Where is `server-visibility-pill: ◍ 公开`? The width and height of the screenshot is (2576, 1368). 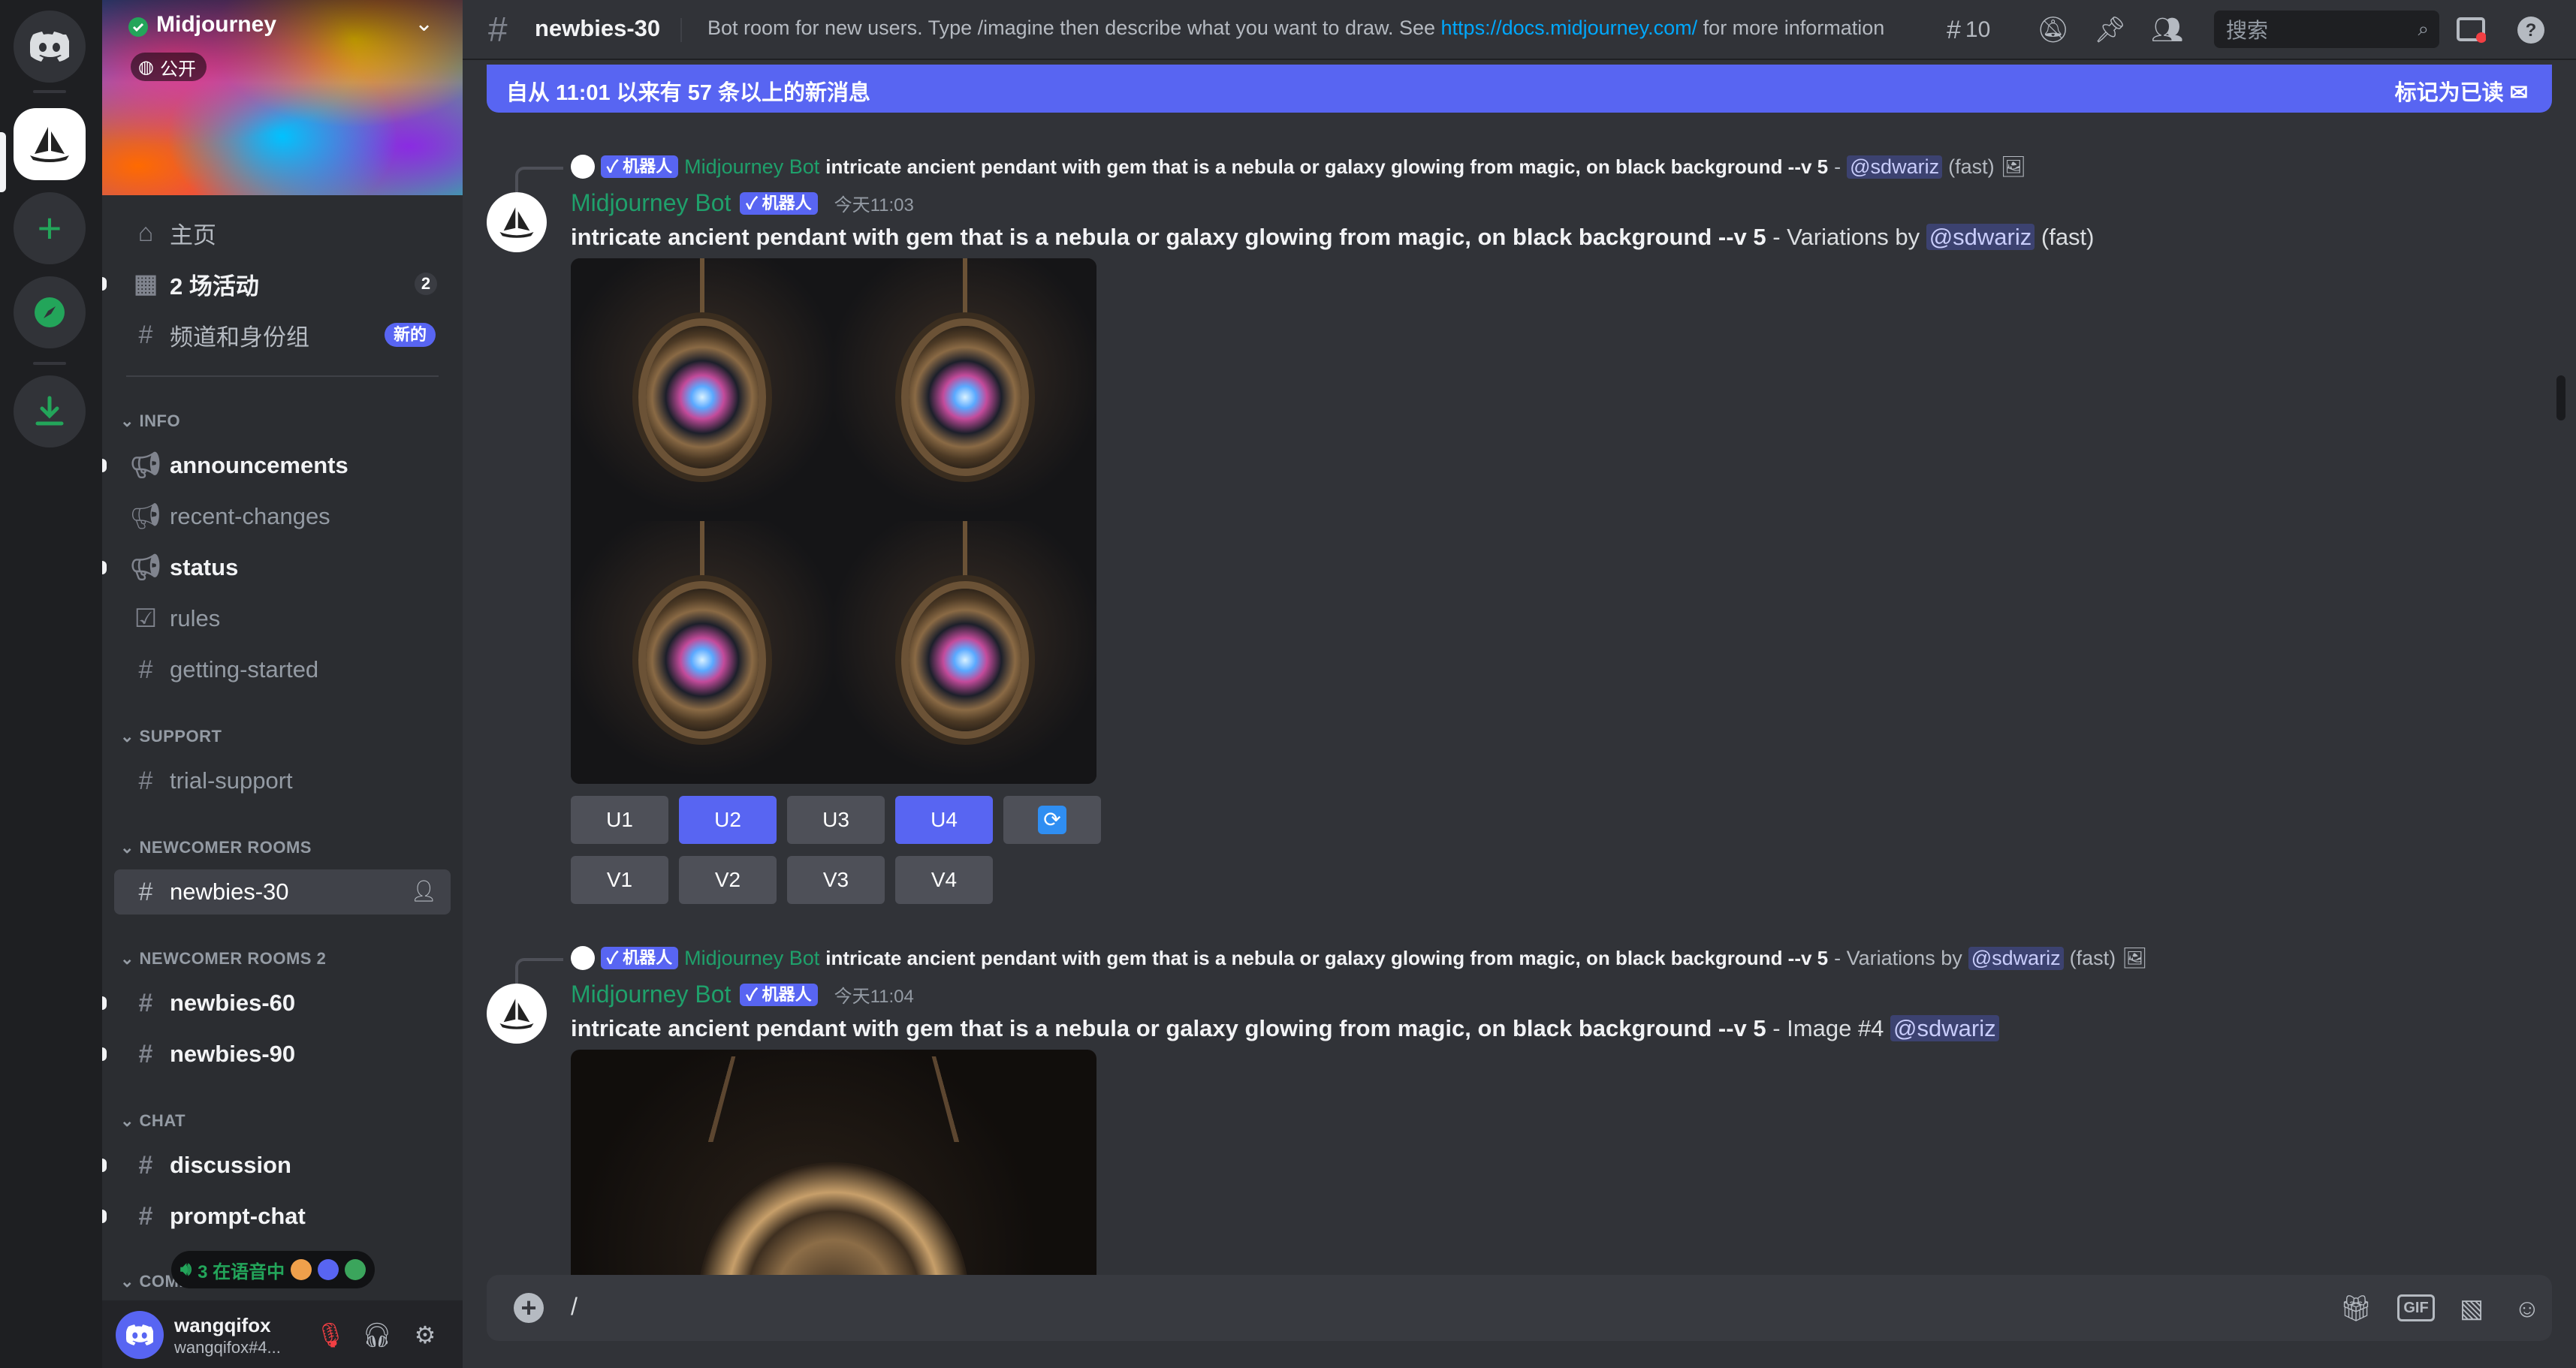 server-visibility-pill: ◍ 公开 is located at coordinates (169, 67).